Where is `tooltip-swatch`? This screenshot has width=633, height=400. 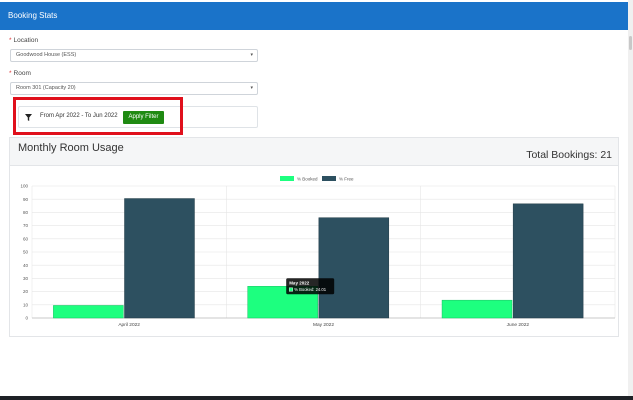 tooltip-swatch is located at coordinates (290, 289).